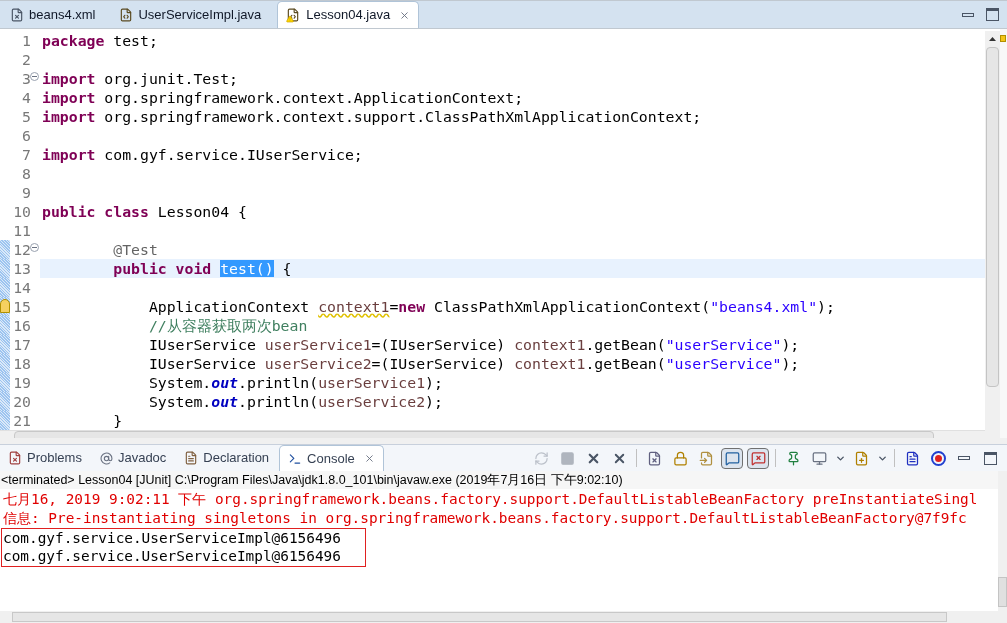 The image size is (1007, 623). What do you see at coordinates (541, 458) in the screenshot?
I see `sync-icon` at bounding box center [541, 458].